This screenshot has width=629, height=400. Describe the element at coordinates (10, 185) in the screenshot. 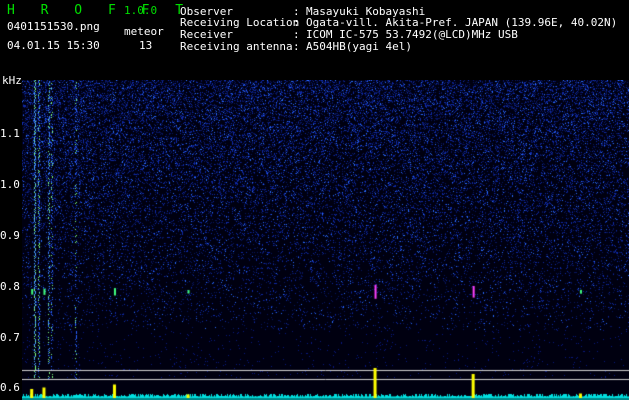

I see `y-tick-label: 1.0` at that location.